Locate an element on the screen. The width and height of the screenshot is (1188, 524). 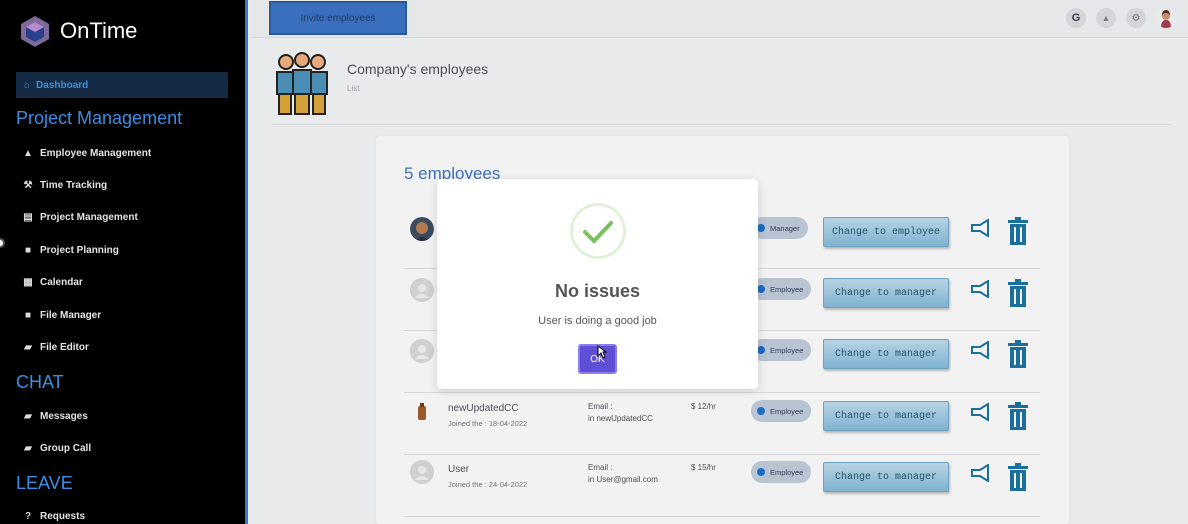
top-icons: G ▴ ⚙ is located at coordinates (1121, 18).